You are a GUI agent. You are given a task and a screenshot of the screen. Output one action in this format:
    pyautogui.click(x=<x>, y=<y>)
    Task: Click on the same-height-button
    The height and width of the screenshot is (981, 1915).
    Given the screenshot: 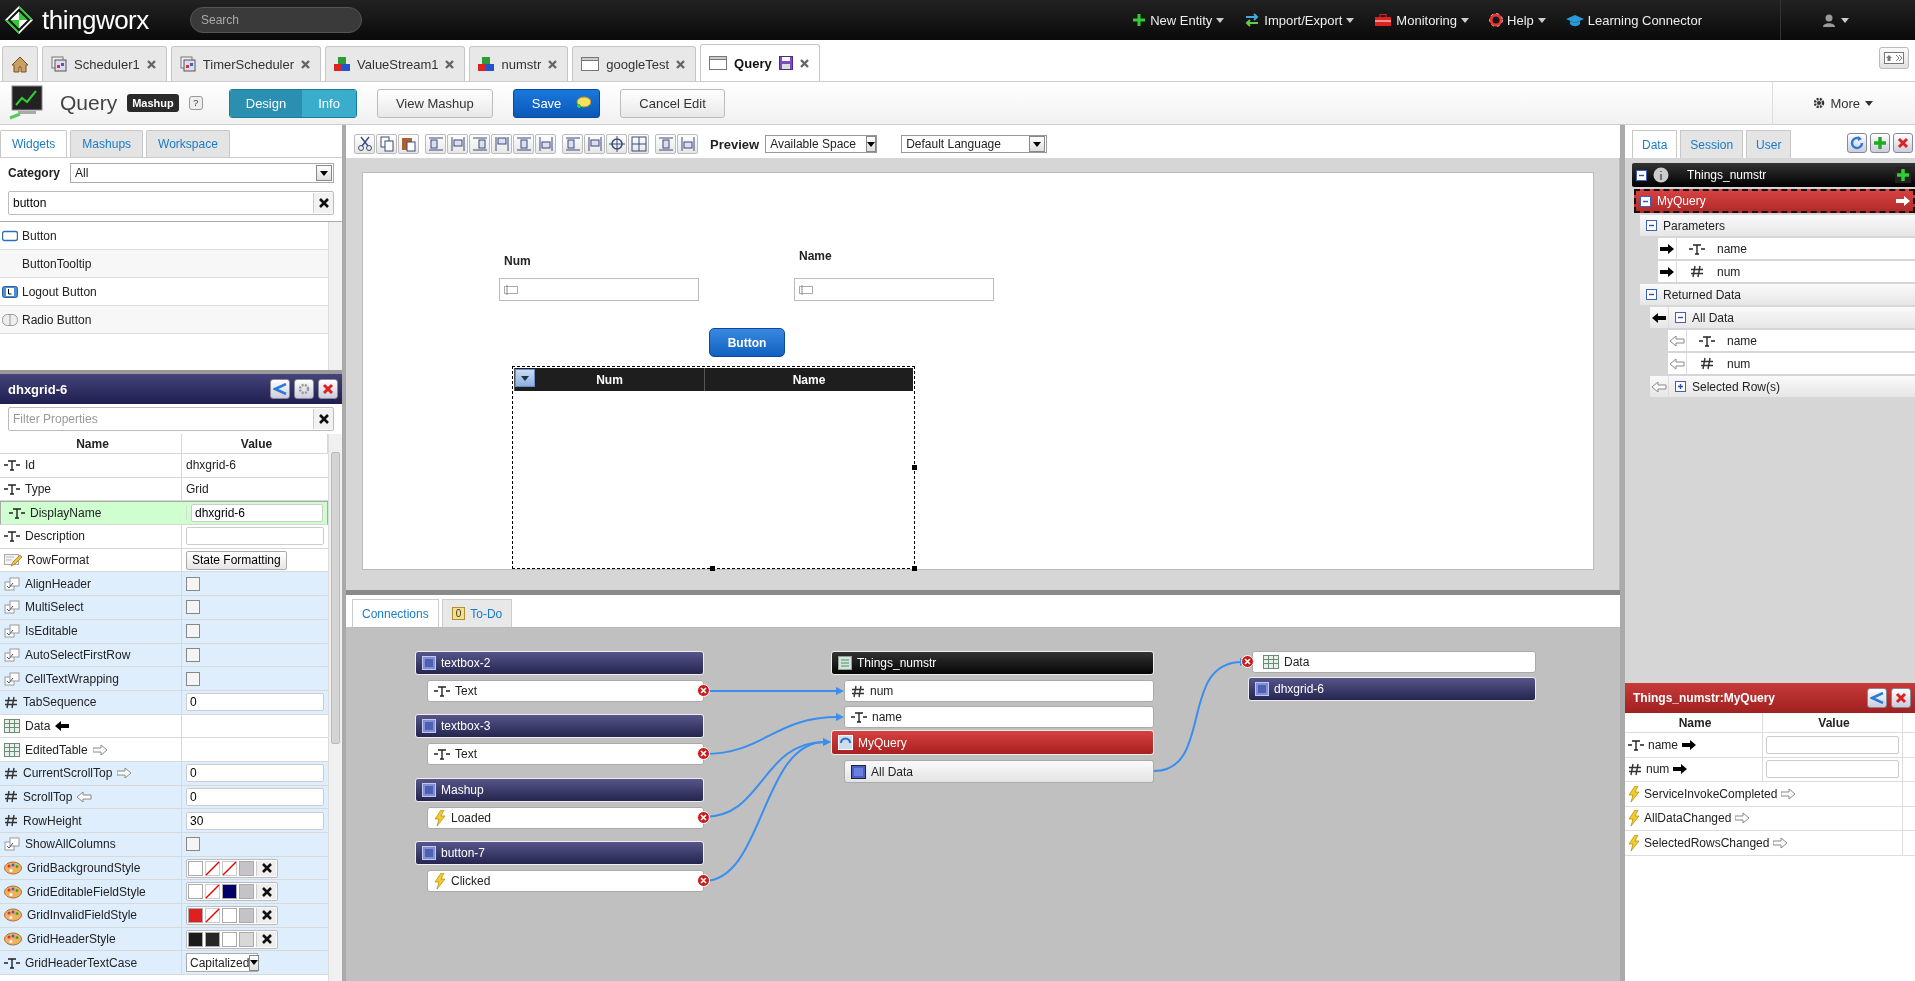 What is the action you would take?
    pyautogui.click(x=665, y=144)
    